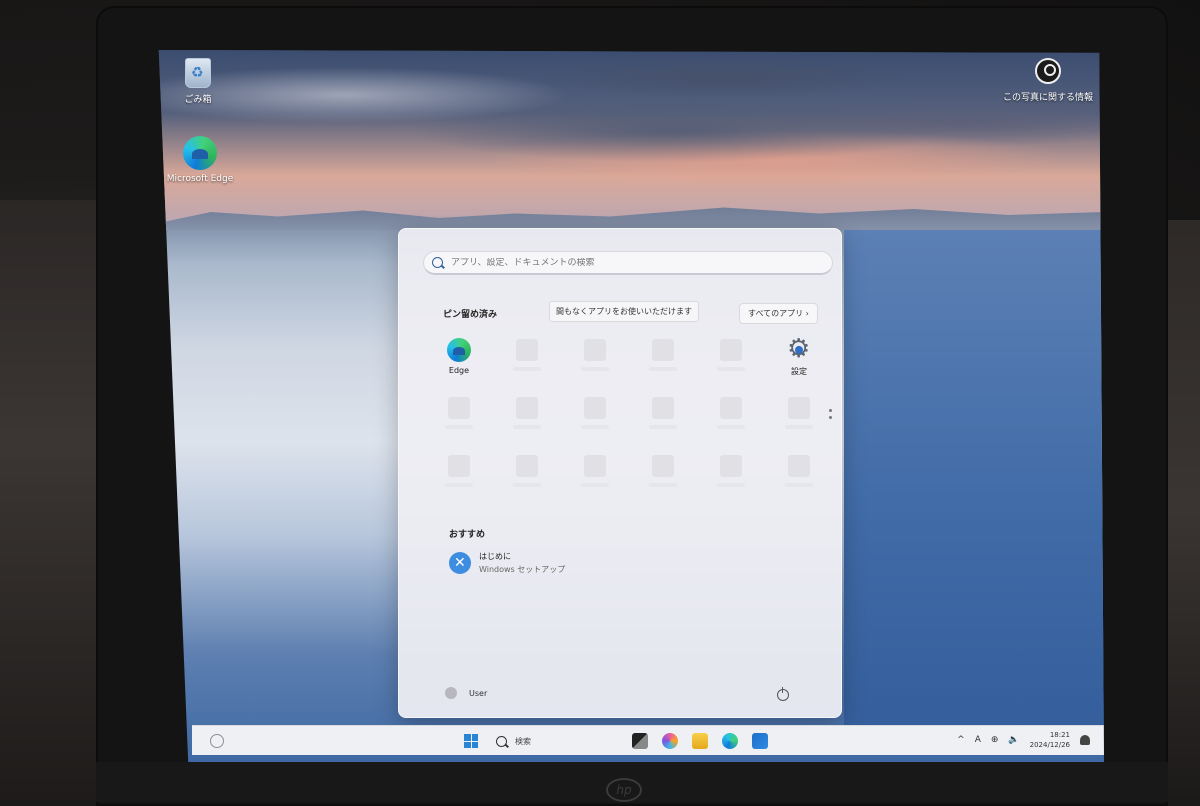  I want to click on recommended-item-get-started: はじめに Windows セットアップ, so click(507, 563).